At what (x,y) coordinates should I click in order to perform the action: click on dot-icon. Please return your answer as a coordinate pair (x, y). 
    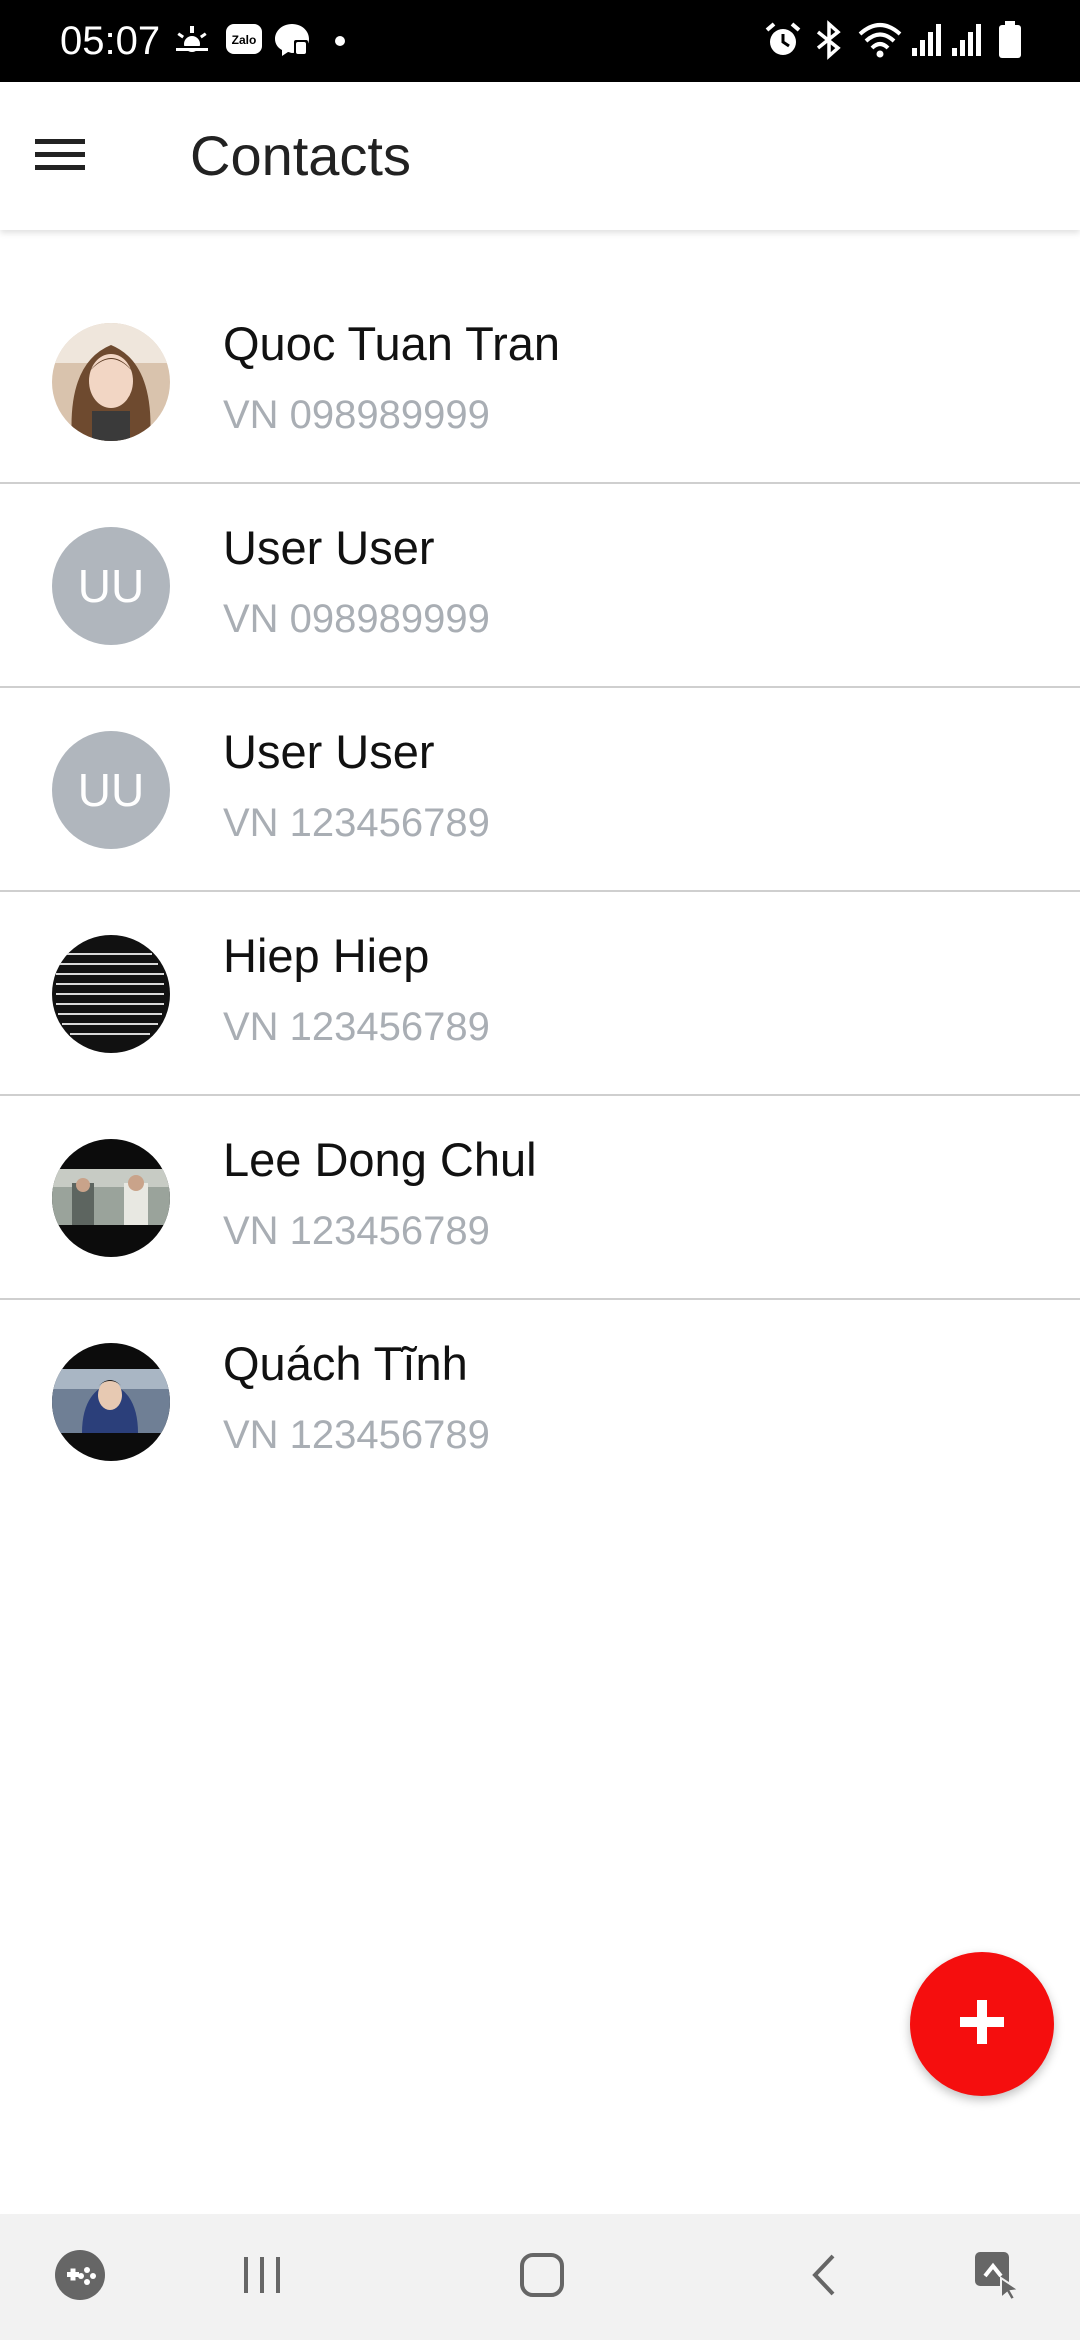
    Looking at the image, I should click on (340, 43).